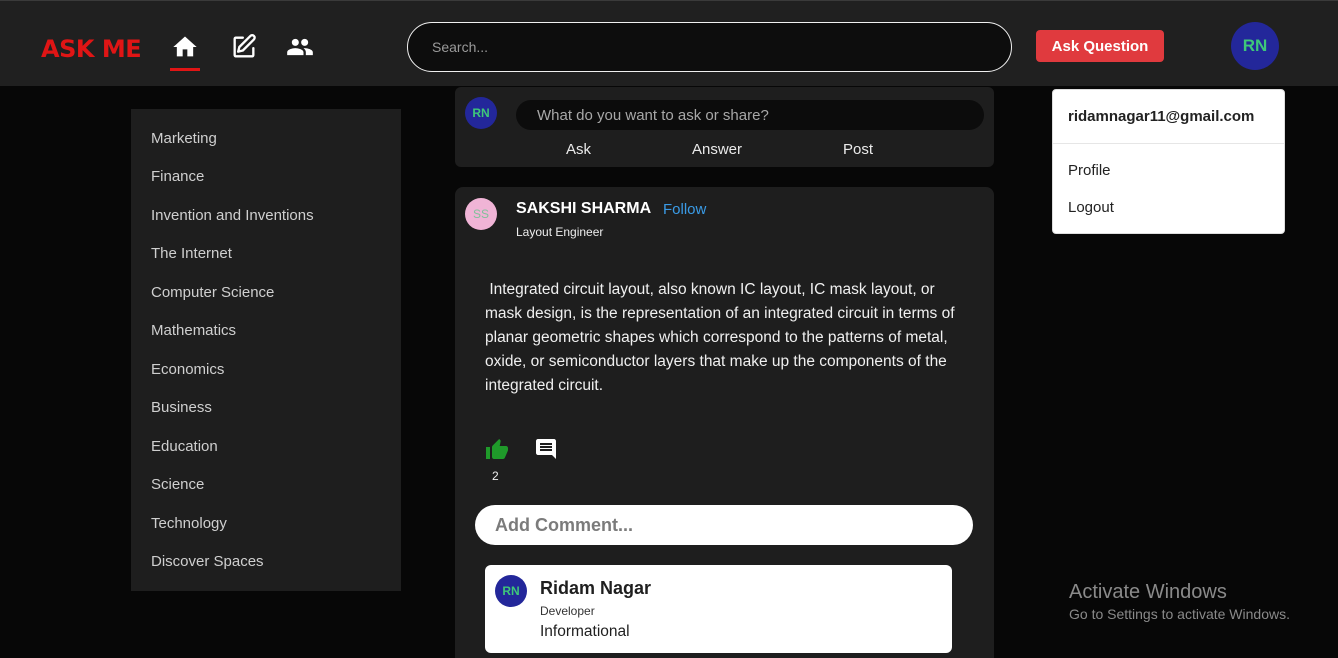  What do you see at coordinates (560, 232) in the screenshot?
I see `post-author-role: Layout Engineer` at bounding box center [560, 232].